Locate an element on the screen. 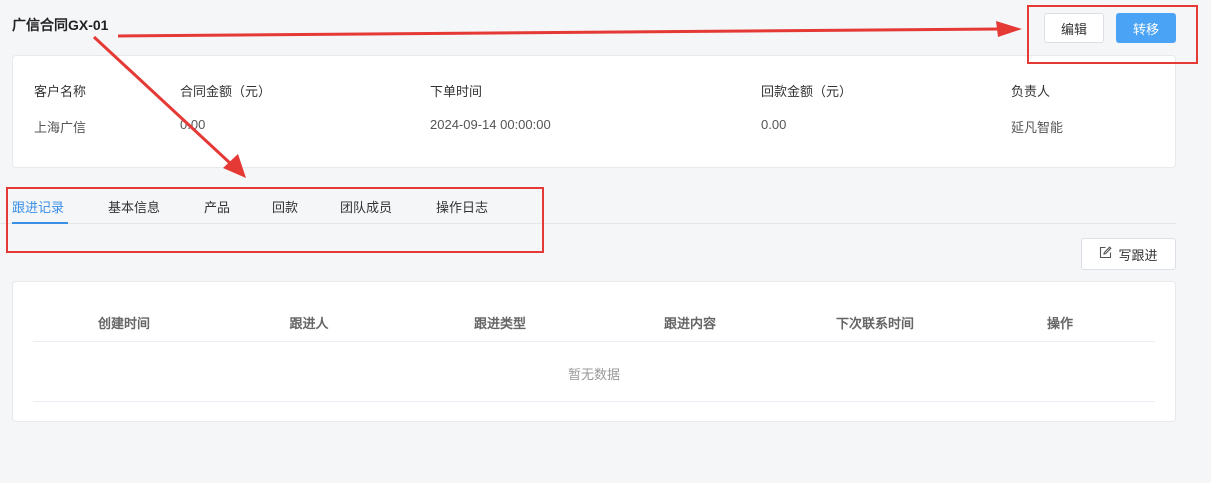 This screenshot has width=1211, height=483. owner-value: 延凡智能 is located at coordinates (1037, 127).